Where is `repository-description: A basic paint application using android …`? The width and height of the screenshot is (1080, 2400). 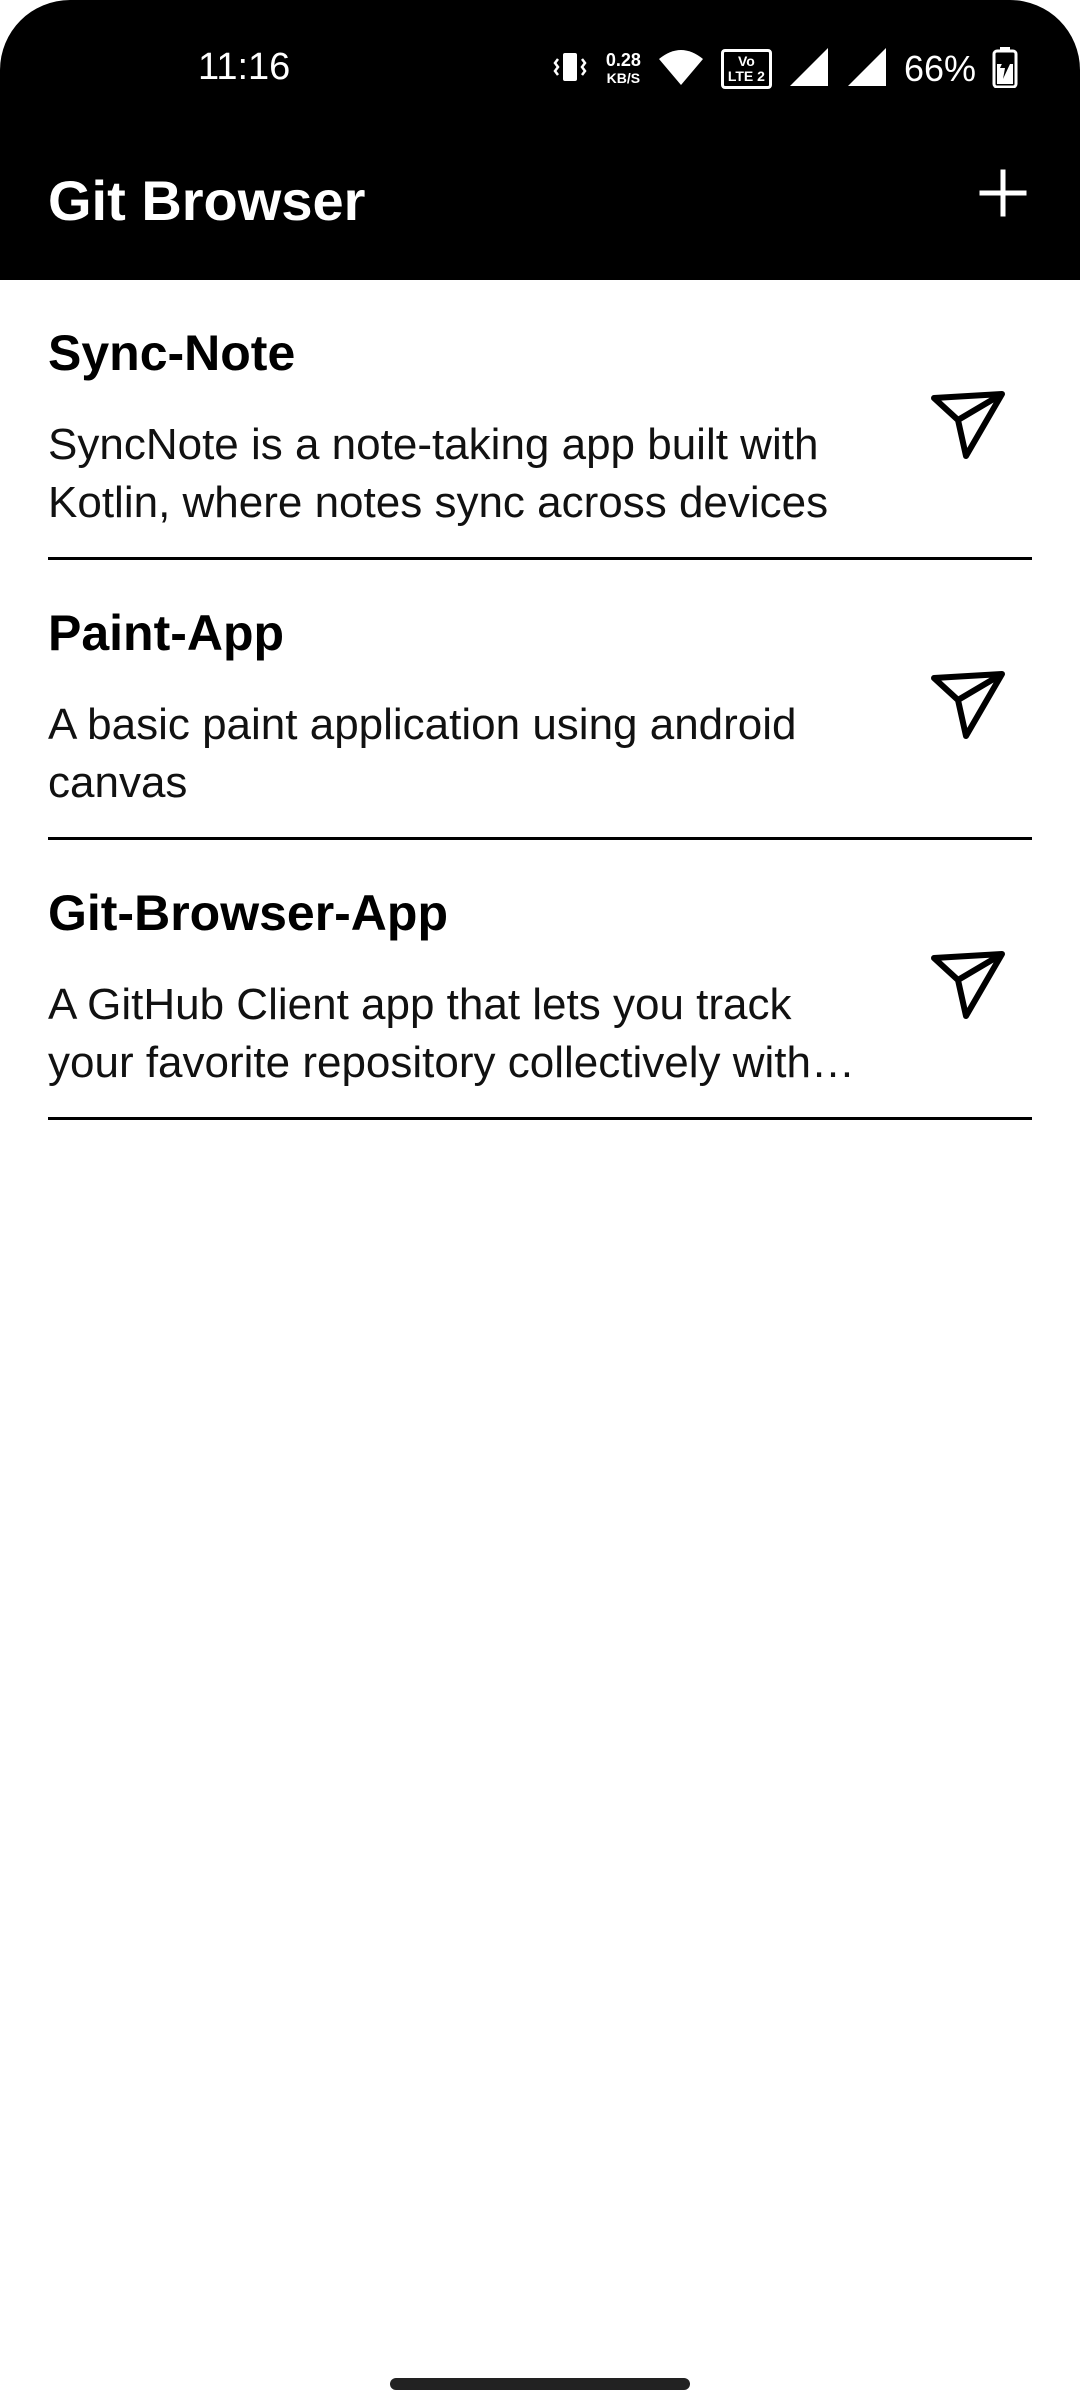
repository-description: A basic paint application using android … is located at coordinates (422, 753).